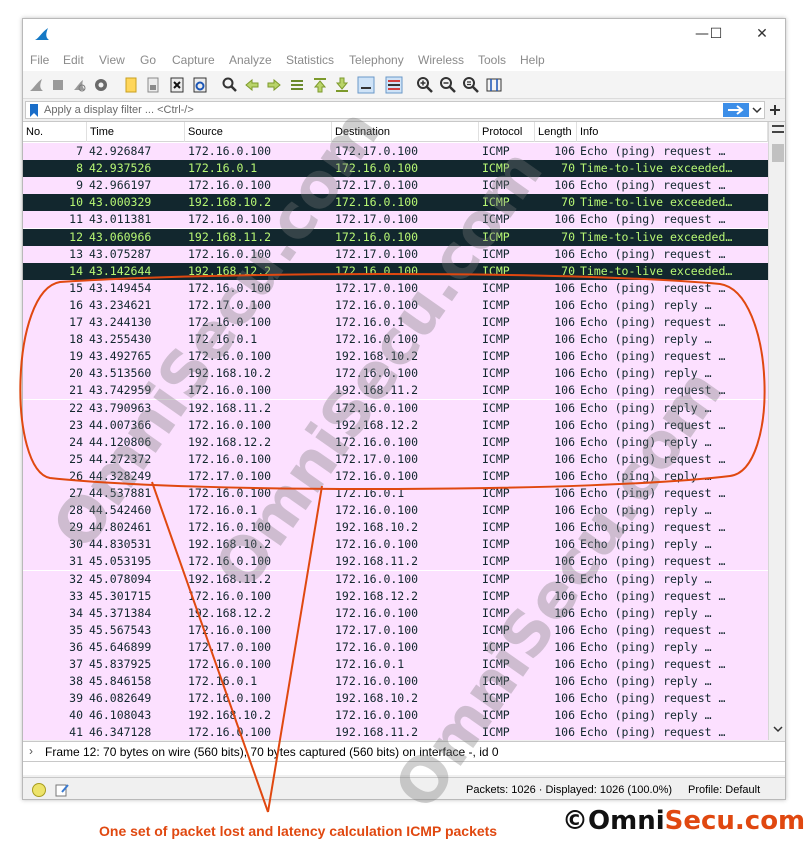 The width and height of the screenshot is (810, 841). Describe the element at coordinates (366, 85) in the screenshot. I see `auto-scroll-icon` at that location.